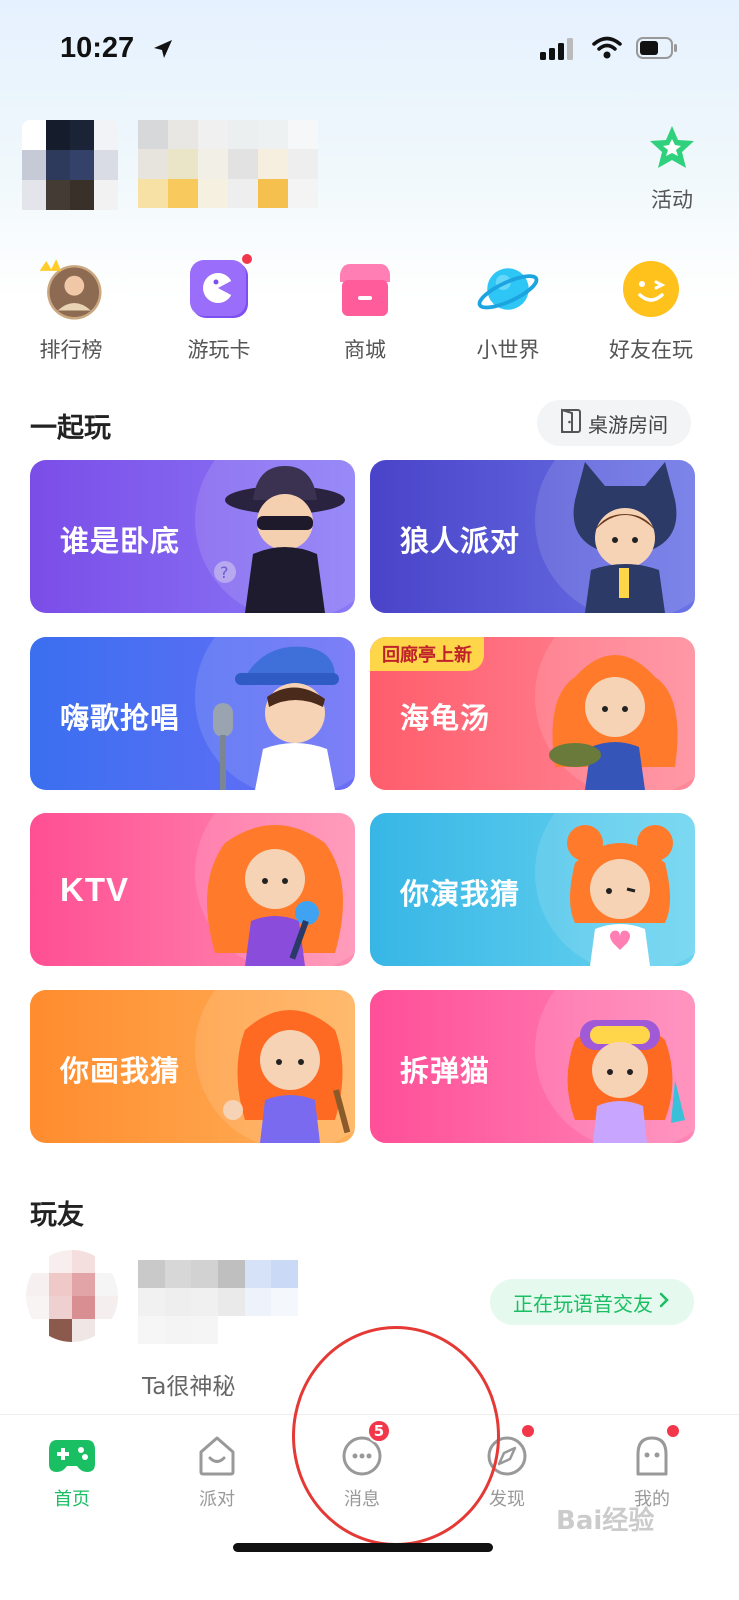 This screenshot has height=1600, width=739. Describe the element at coordinates (217, 1456) in the screenshot. I see `party-house-icon` at that location.